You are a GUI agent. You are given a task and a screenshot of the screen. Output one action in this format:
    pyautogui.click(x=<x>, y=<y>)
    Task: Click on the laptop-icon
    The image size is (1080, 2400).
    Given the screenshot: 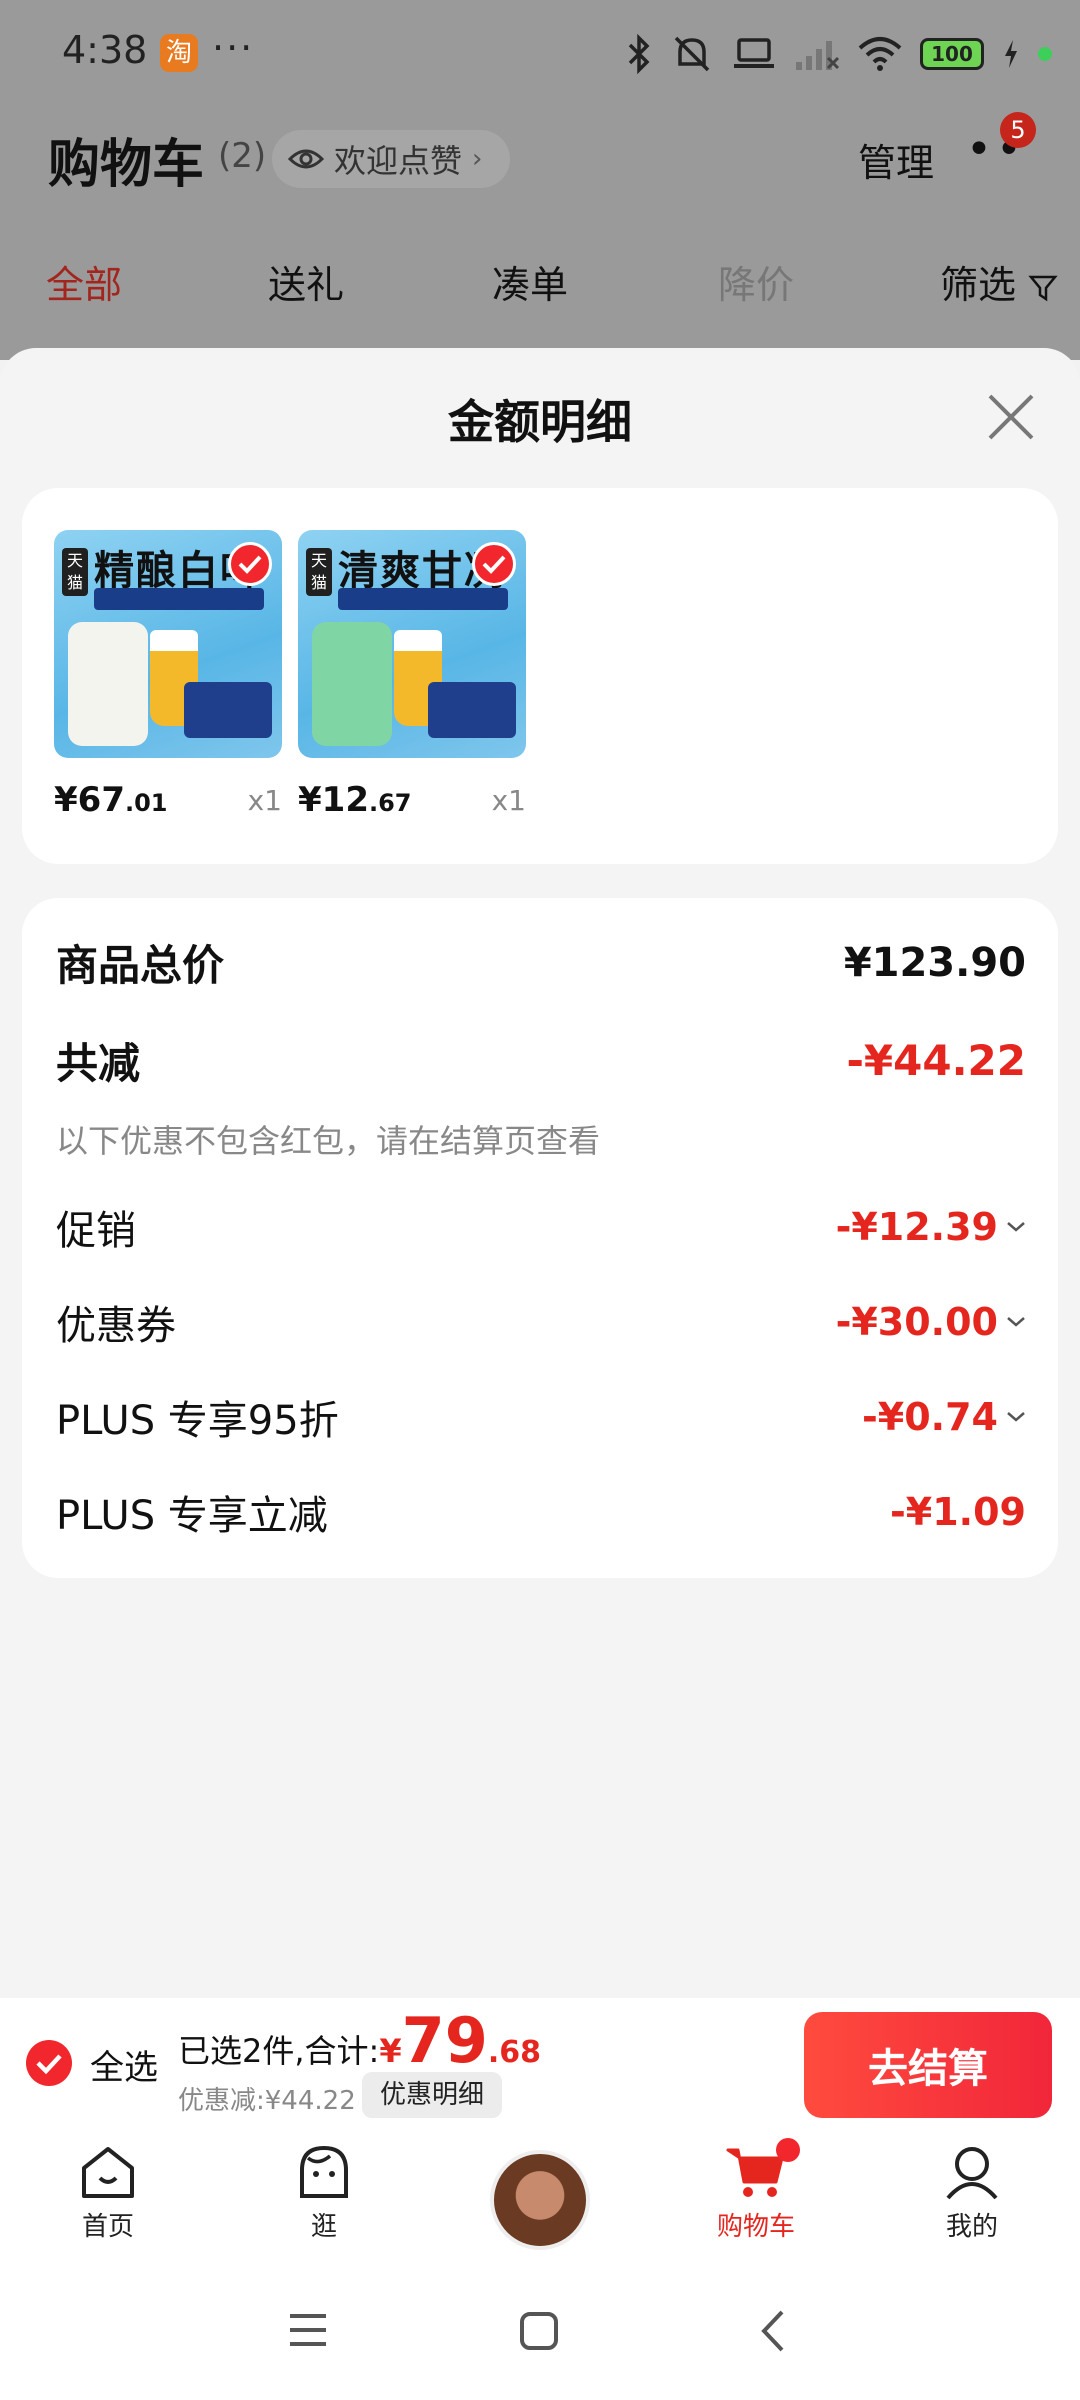 What is the action you would take?
    pyautogui.click(x=754, y=53)
    